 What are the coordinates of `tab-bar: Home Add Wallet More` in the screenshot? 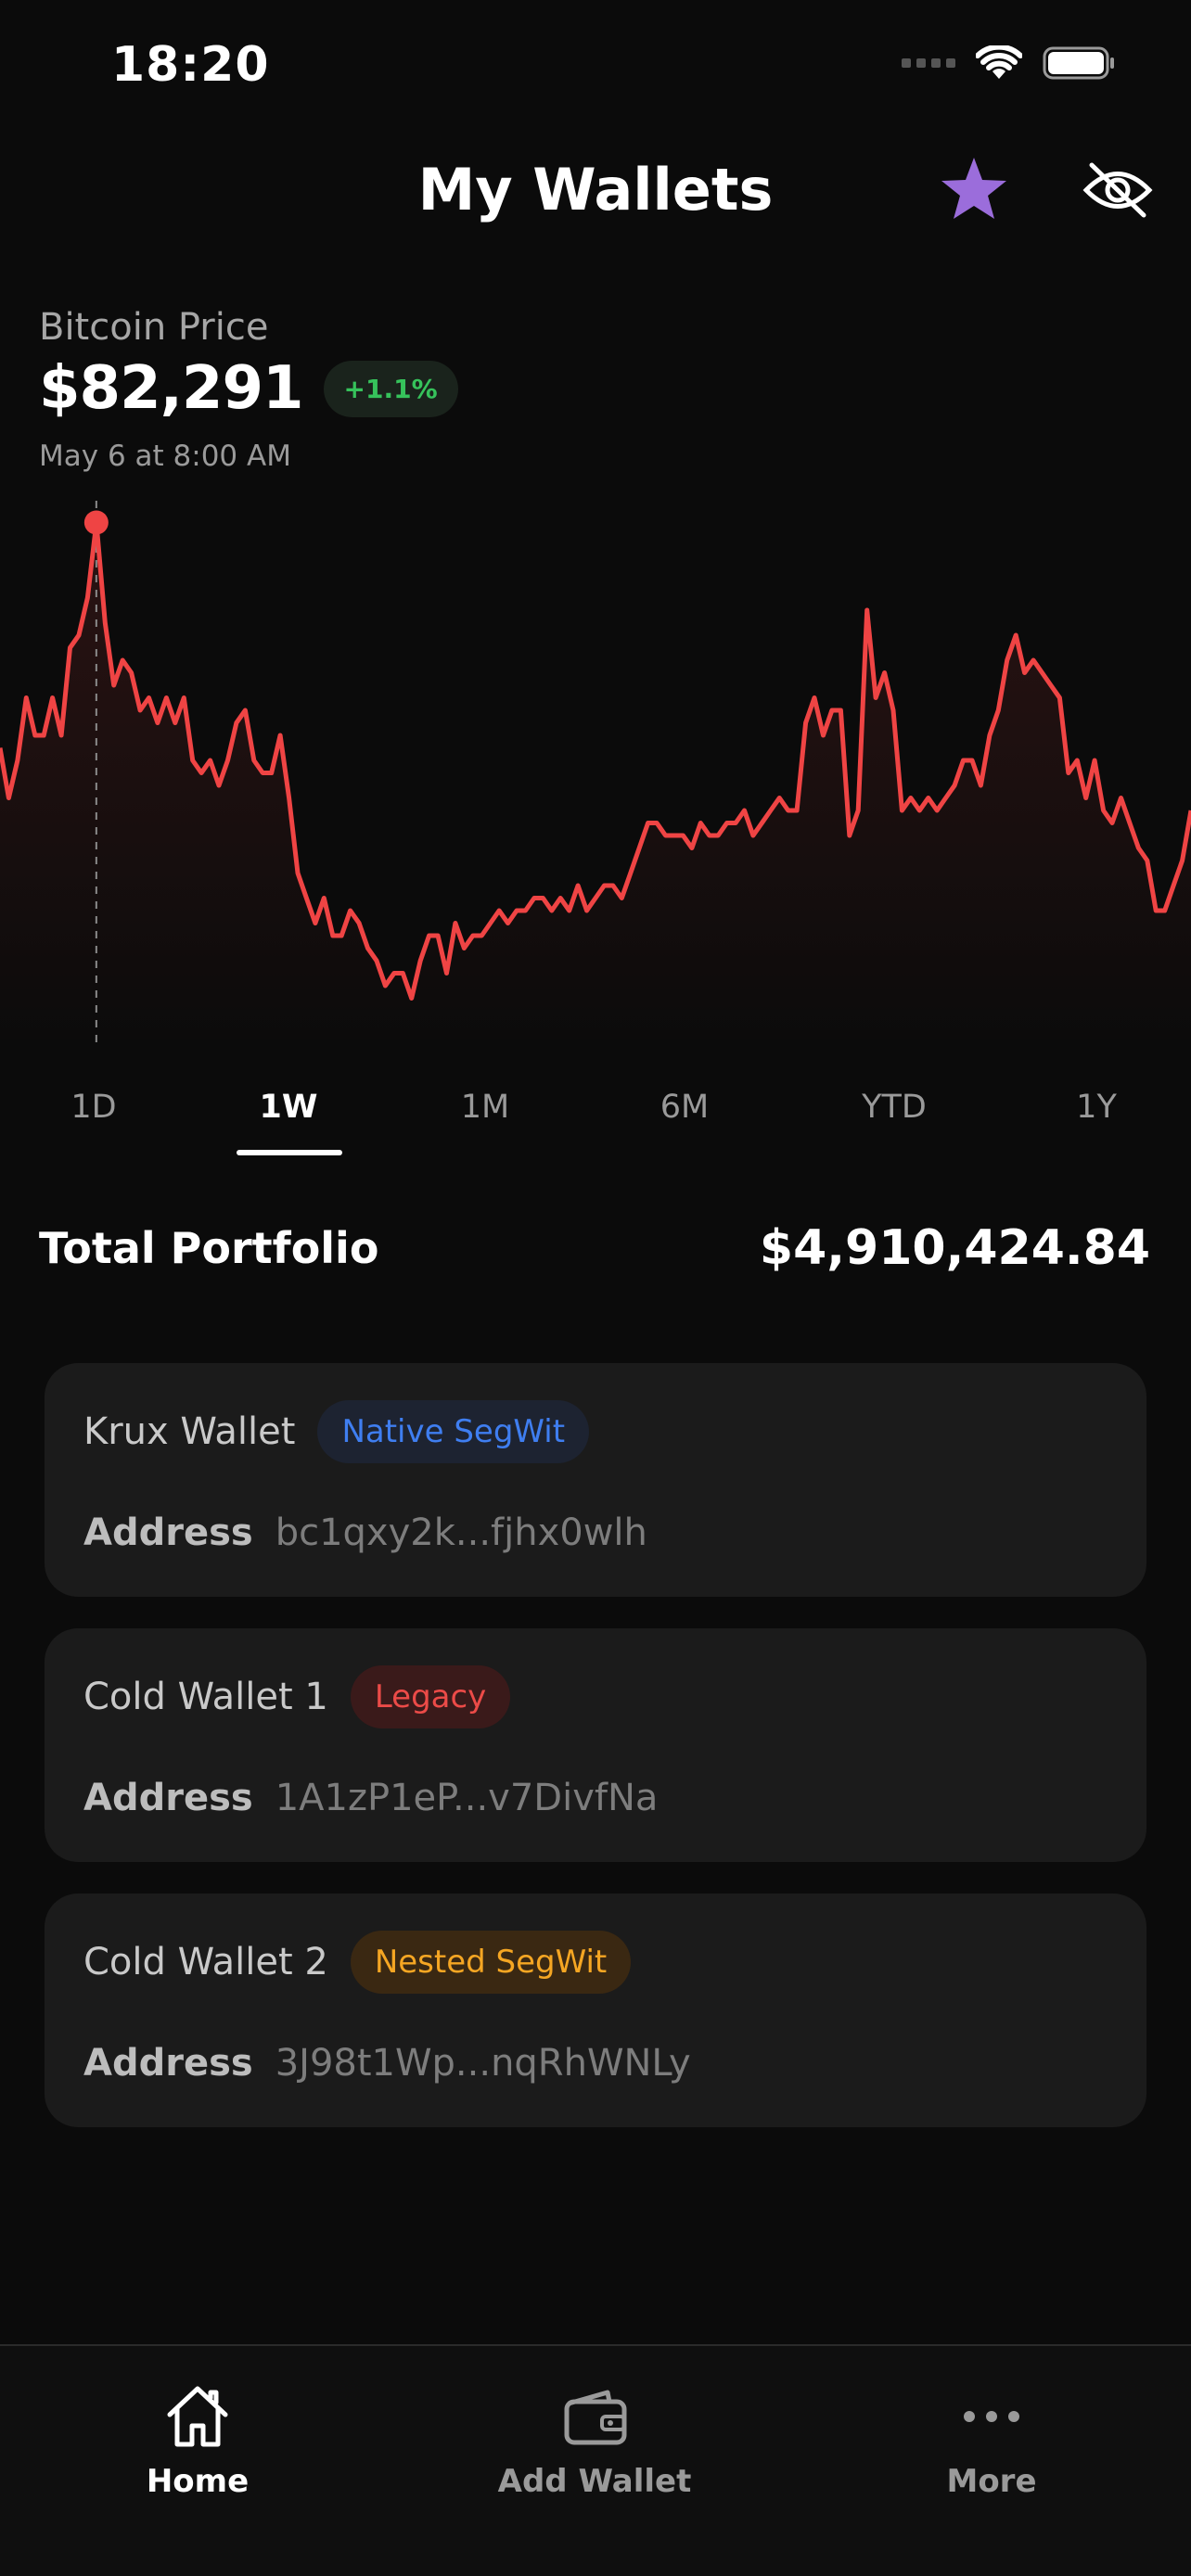 It's located at (595, 2460).